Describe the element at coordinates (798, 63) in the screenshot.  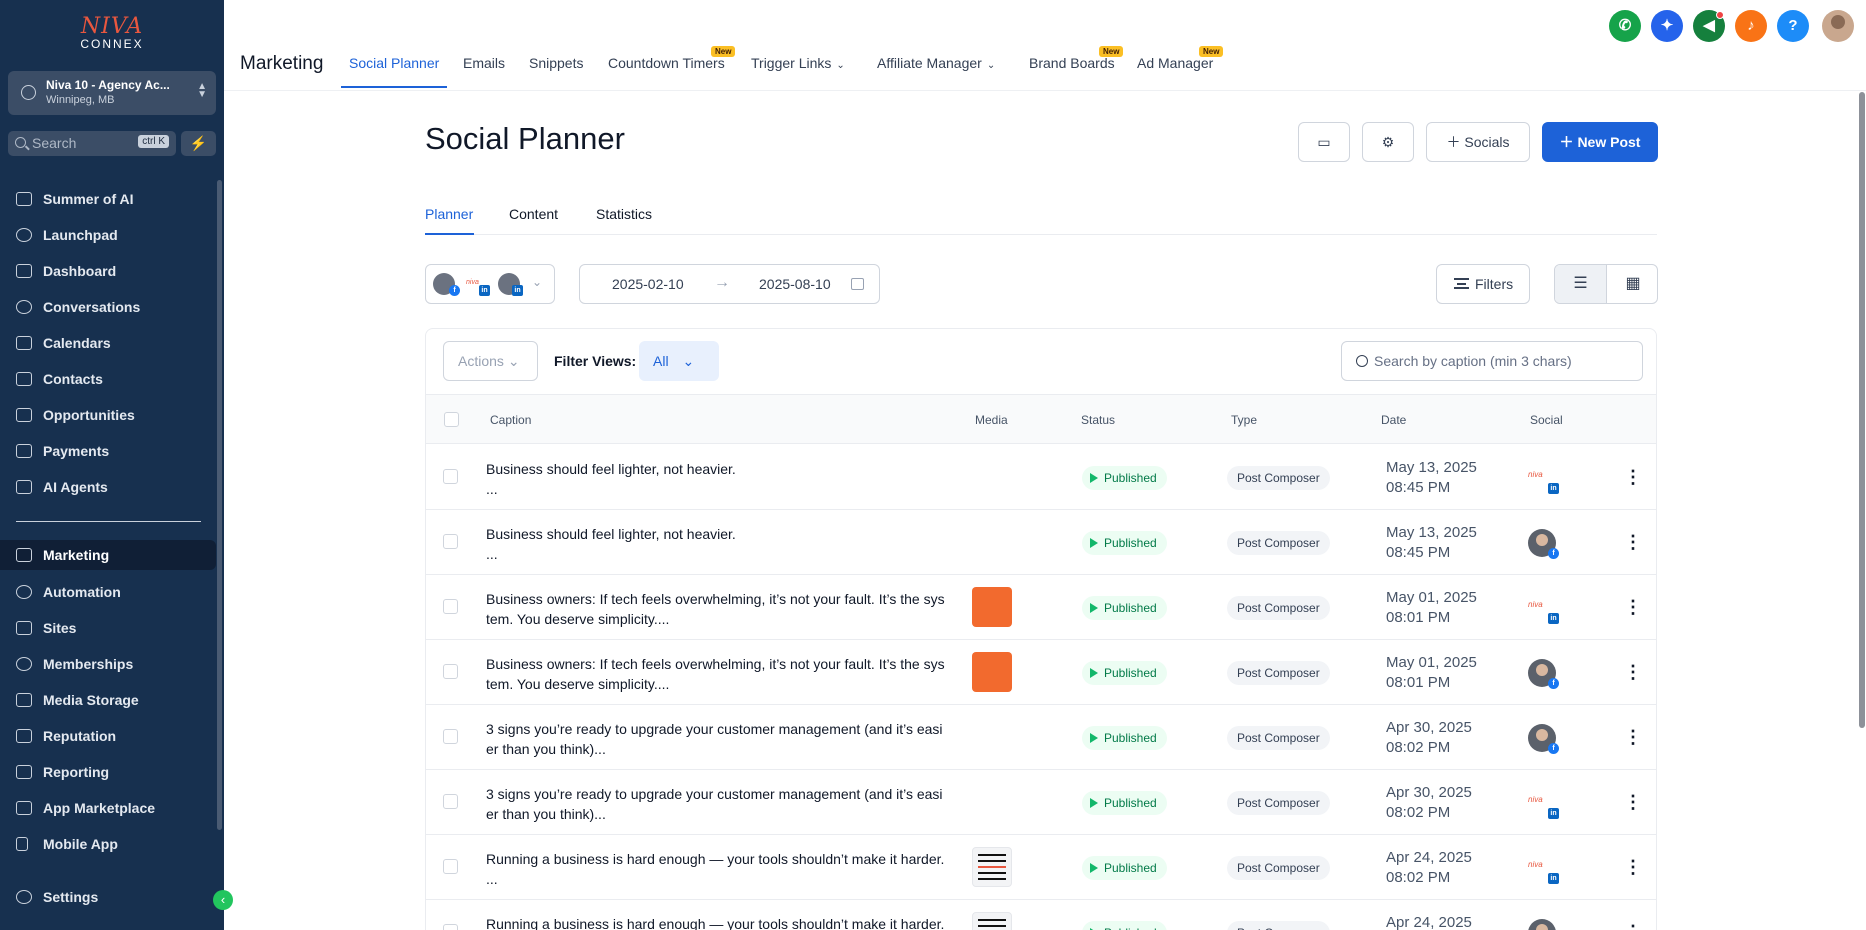
I see `tab-trigger-links: Trigger Links ⌄` at that location.